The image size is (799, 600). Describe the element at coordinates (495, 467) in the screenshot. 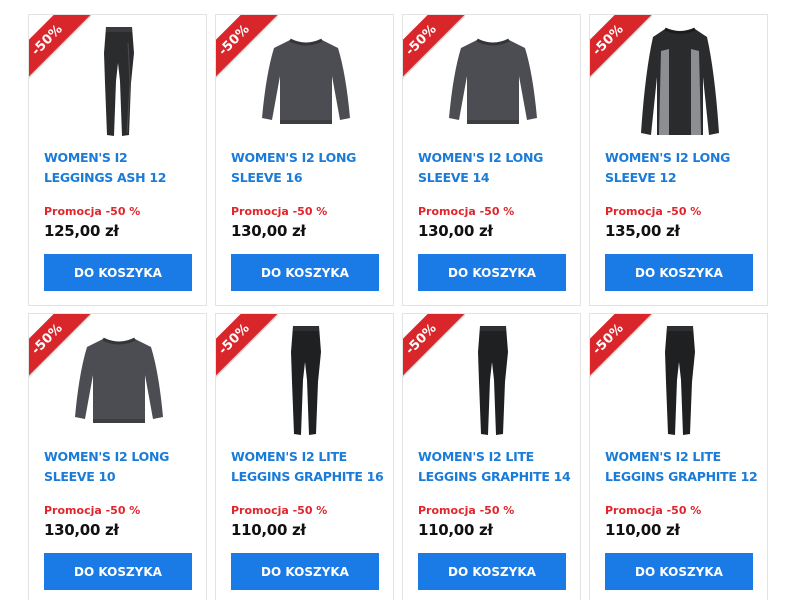

I see `product-title-link: WOMEN'S I2 LITE LEGGINS GRAPHITE 14` at that location.